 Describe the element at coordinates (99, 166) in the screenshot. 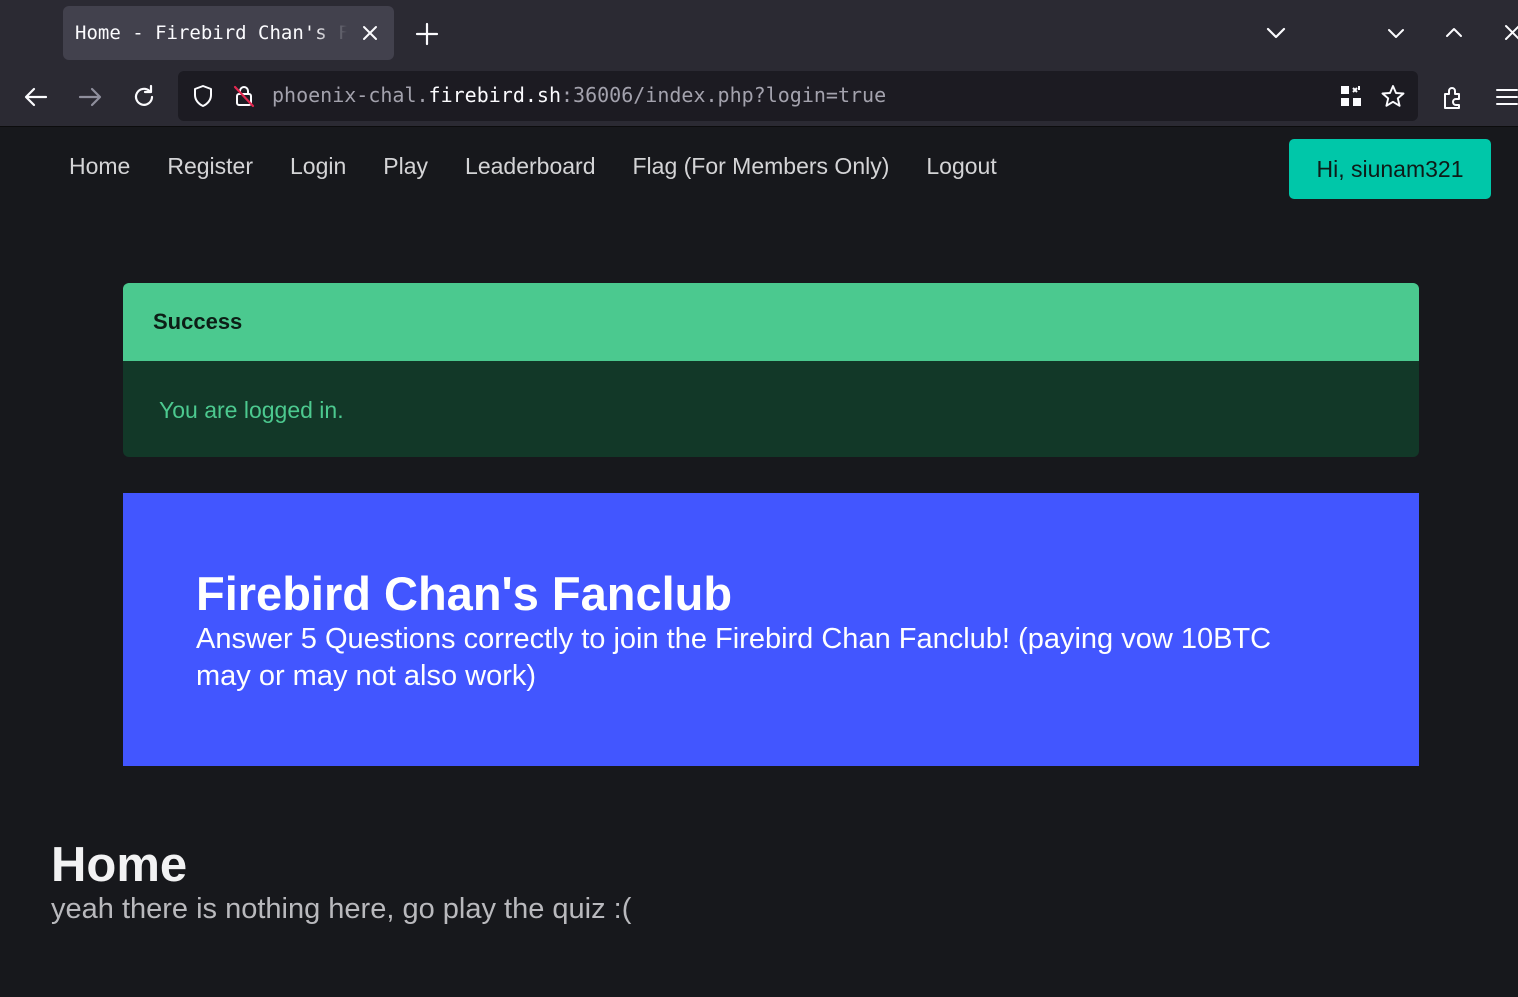

I see `nav-link-home: Home` at that location.